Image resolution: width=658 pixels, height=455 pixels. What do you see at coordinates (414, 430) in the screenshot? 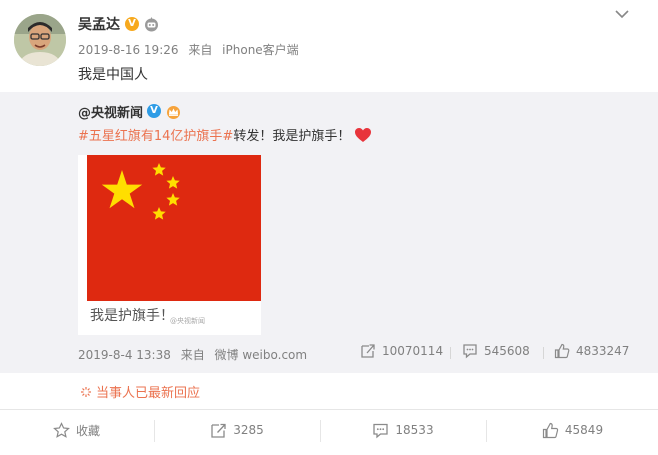
I see `comment-count: 18533` at bounding box center [414, 430].